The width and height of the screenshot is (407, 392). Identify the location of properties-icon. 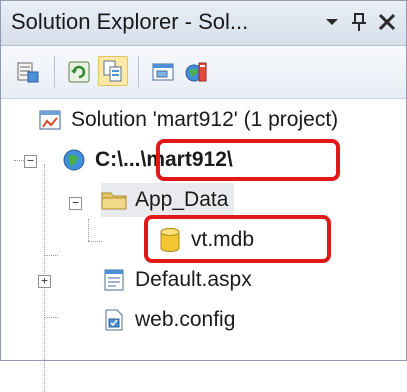
(28, 72).